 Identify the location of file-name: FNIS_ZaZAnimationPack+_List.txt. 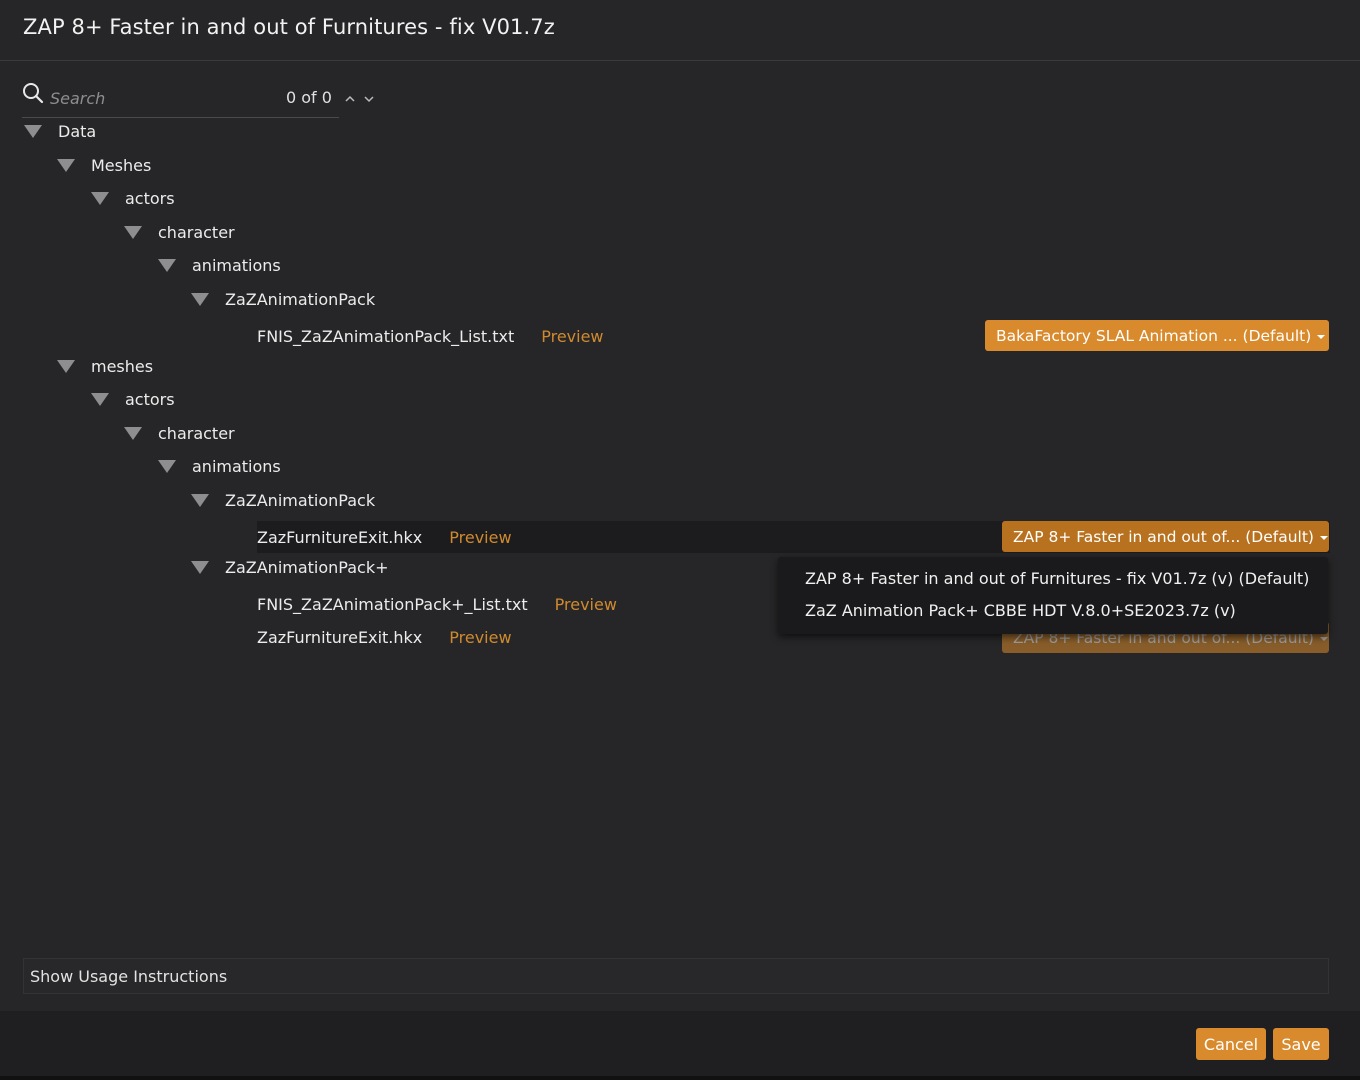
(392, 604).